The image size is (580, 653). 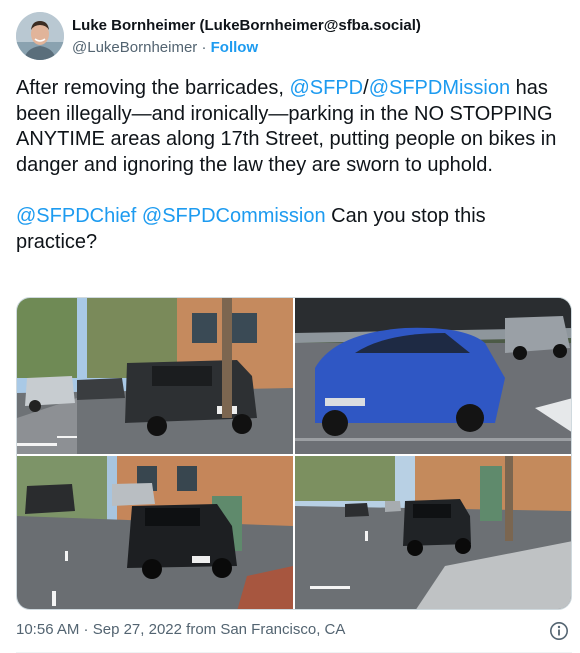 I want to click on mention-sfpdmission: @SFPDMission, so click(x=439, y=88).